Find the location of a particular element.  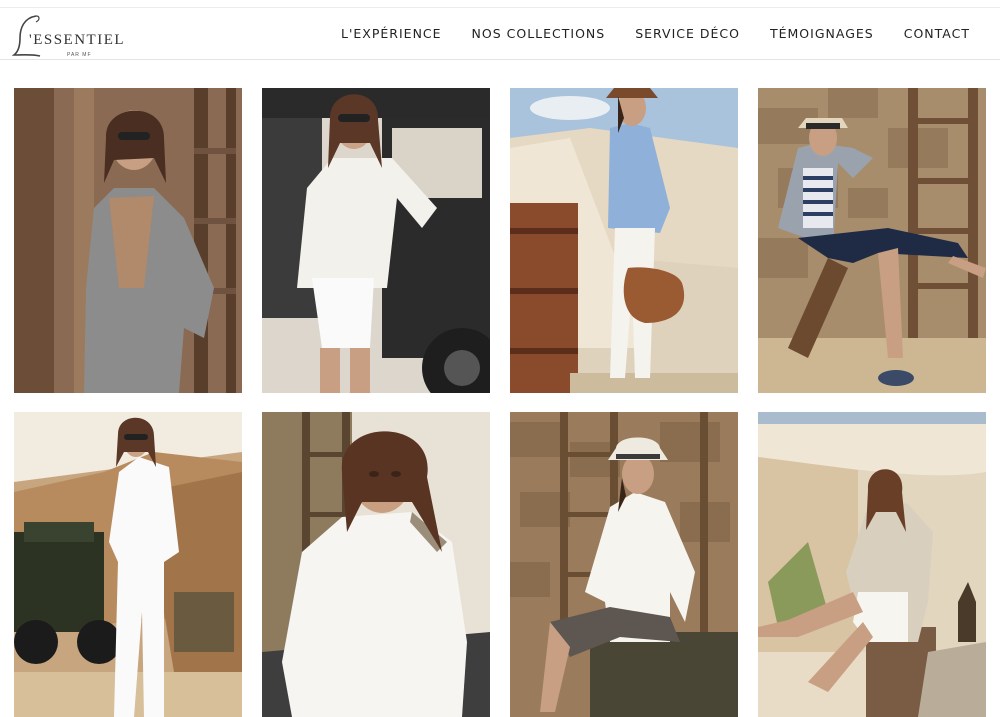

nav-item-contact: CONTACT is located at coordinates (937, 33).